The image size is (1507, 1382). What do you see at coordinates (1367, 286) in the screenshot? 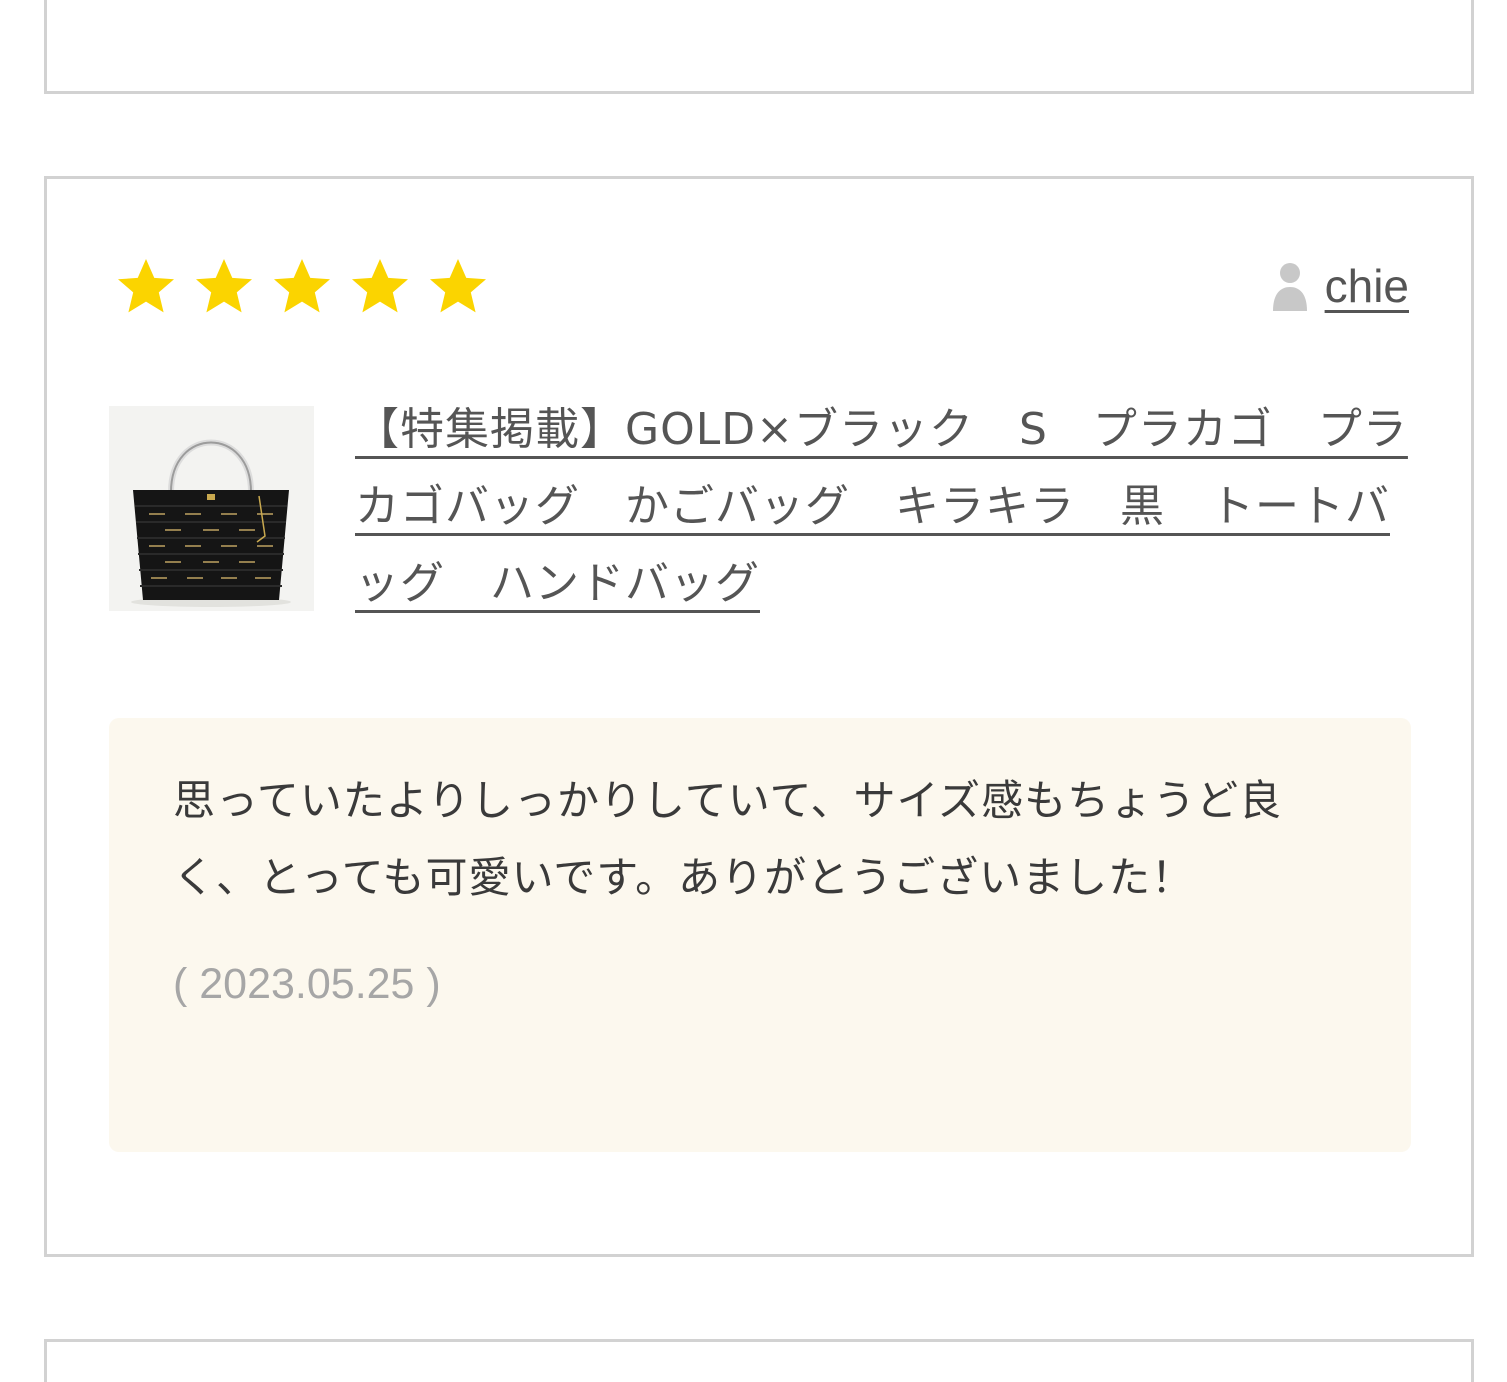
I see `reviewer-name-link: chie` at bounding box center [1367, 286].